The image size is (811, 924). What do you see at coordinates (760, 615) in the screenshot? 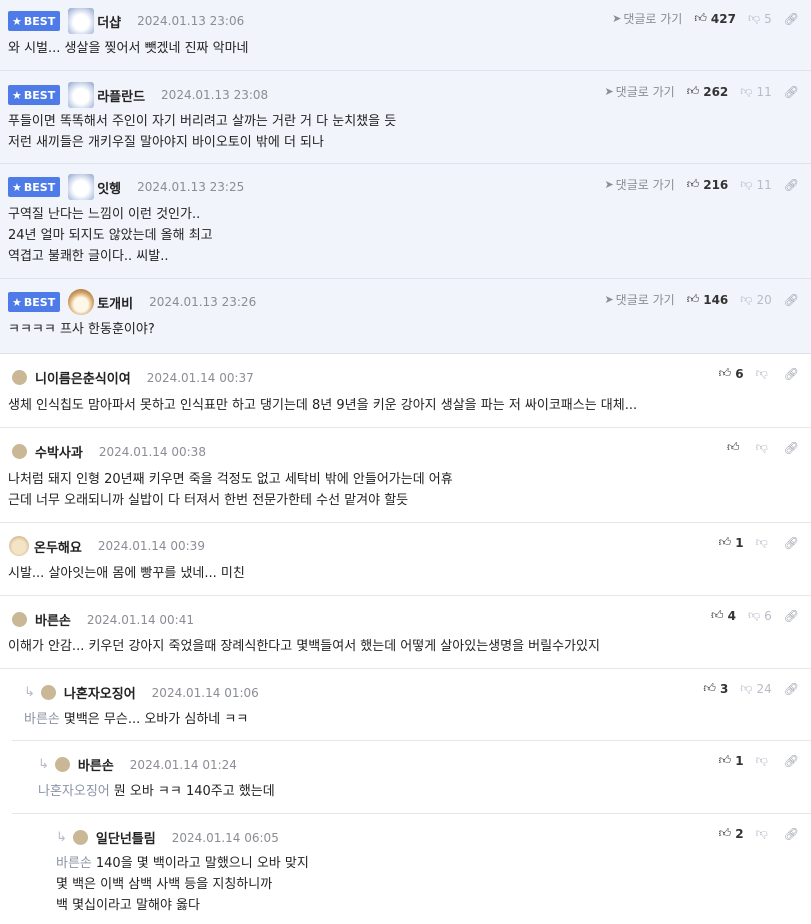
I see `downvote-button: 👎︎ 6` at bounding box center [760, 615].